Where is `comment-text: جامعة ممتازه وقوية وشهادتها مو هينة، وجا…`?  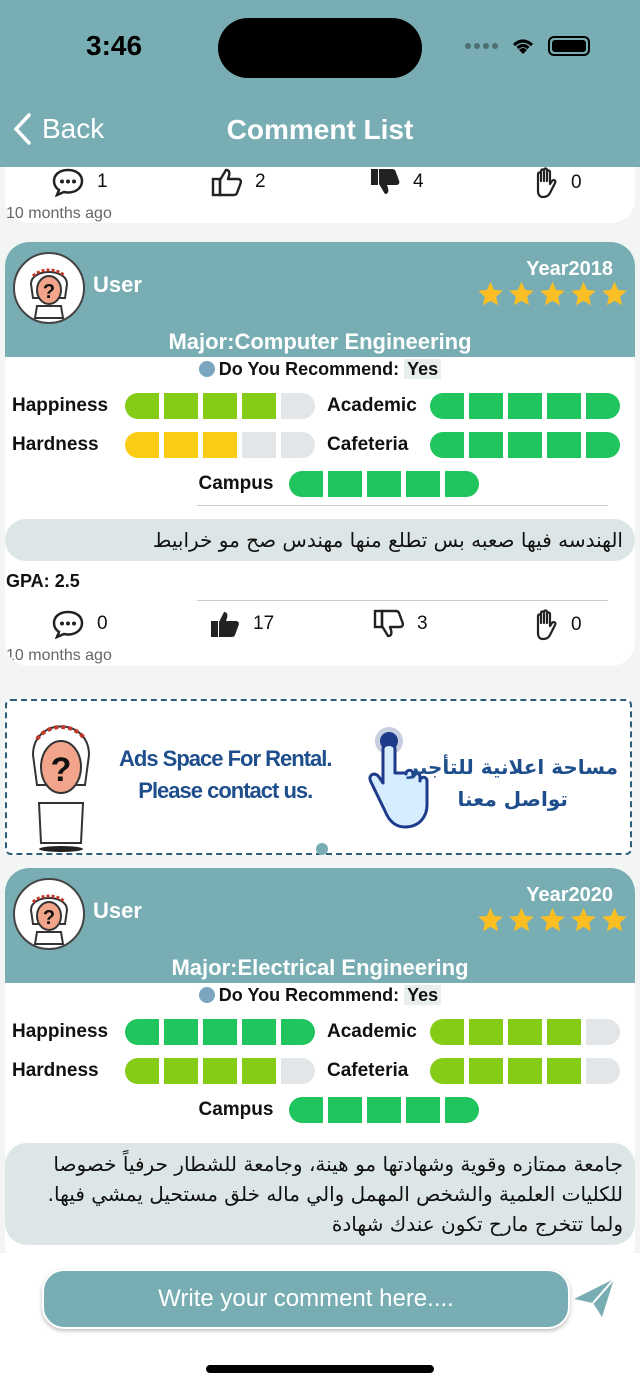
comment-text: جامعة ممتازه وقوية وشهادتها مو هينة، وجا… is located at coordinates (320, 1194).